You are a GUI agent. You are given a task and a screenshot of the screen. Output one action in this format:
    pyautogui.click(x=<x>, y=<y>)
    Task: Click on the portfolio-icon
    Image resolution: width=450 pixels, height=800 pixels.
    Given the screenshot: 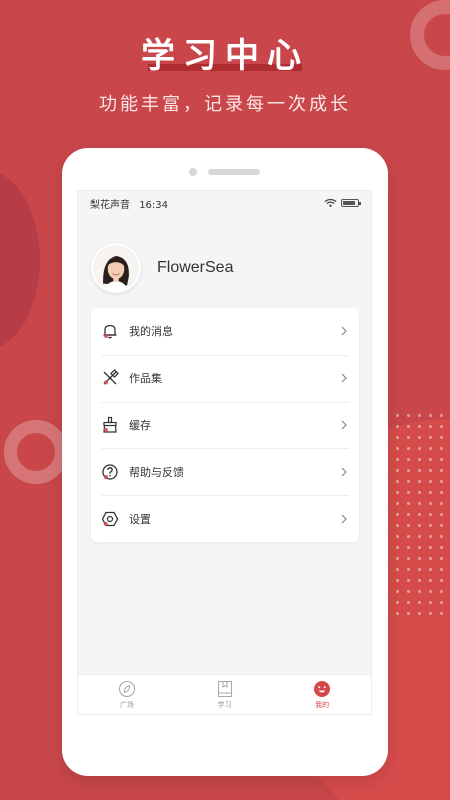 What is the action you would take?
    pyautogui.click(x=111, y=377)
    